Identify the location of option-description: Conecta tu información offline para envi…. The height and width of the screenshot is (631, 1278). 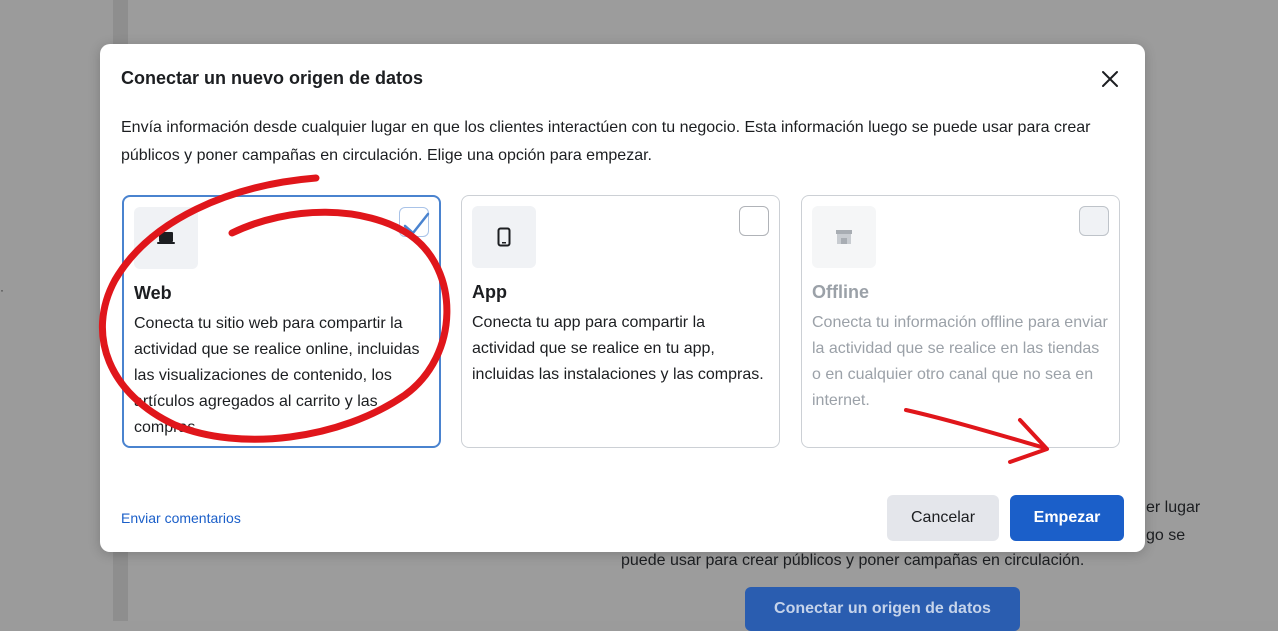
(960, 361).